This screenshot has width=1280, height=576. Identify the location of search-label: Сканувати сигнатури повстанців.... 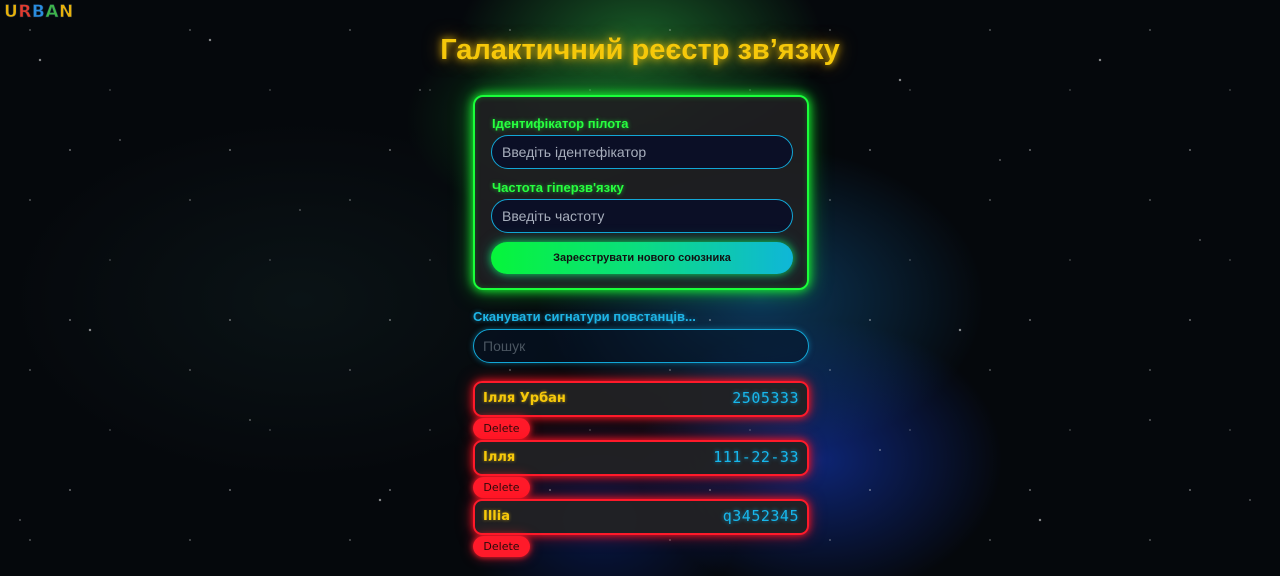
(584, 316).